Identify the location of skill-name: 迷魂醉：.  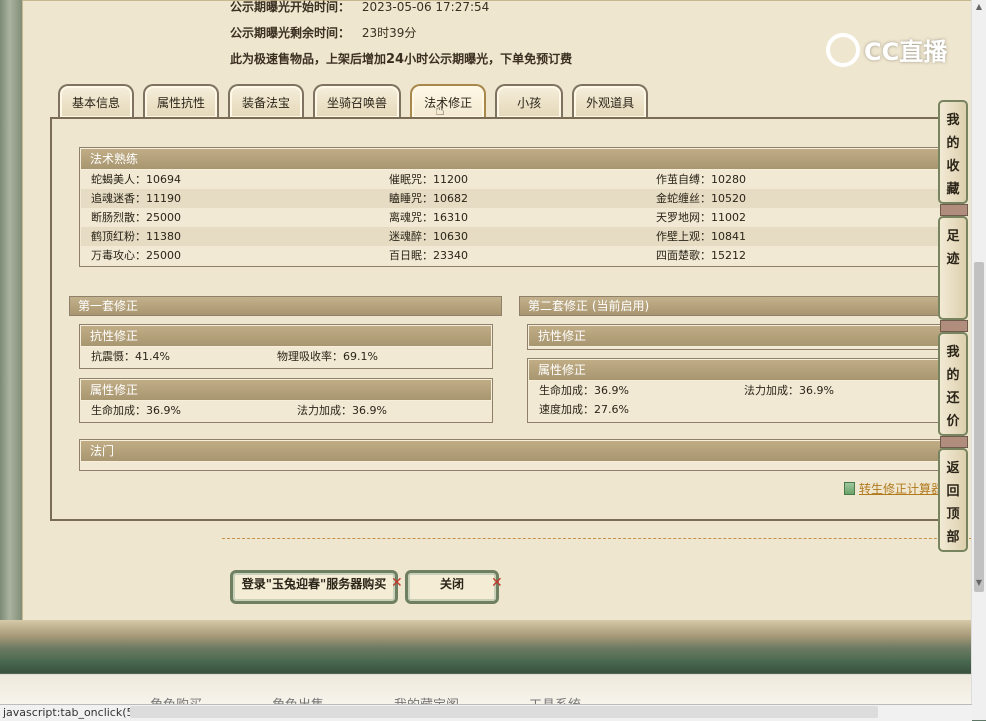
(411, 236).